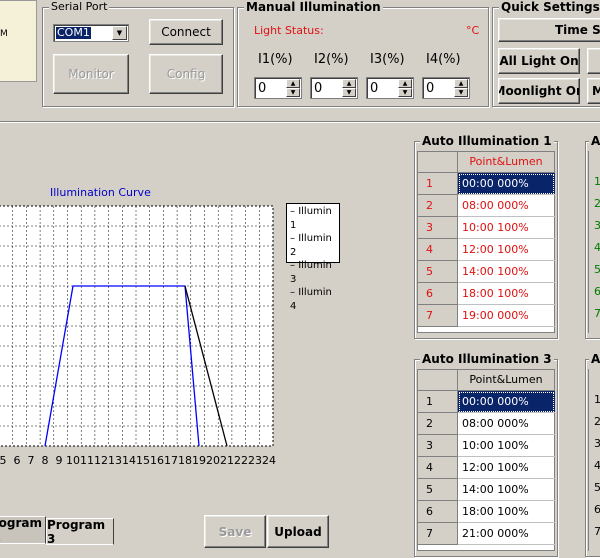 The image size is (600, 558). Describe the element at coordinates (487, 141) in the screenshot. I see `auto-illumination-1-title: Auto Illumination 1` at that location.